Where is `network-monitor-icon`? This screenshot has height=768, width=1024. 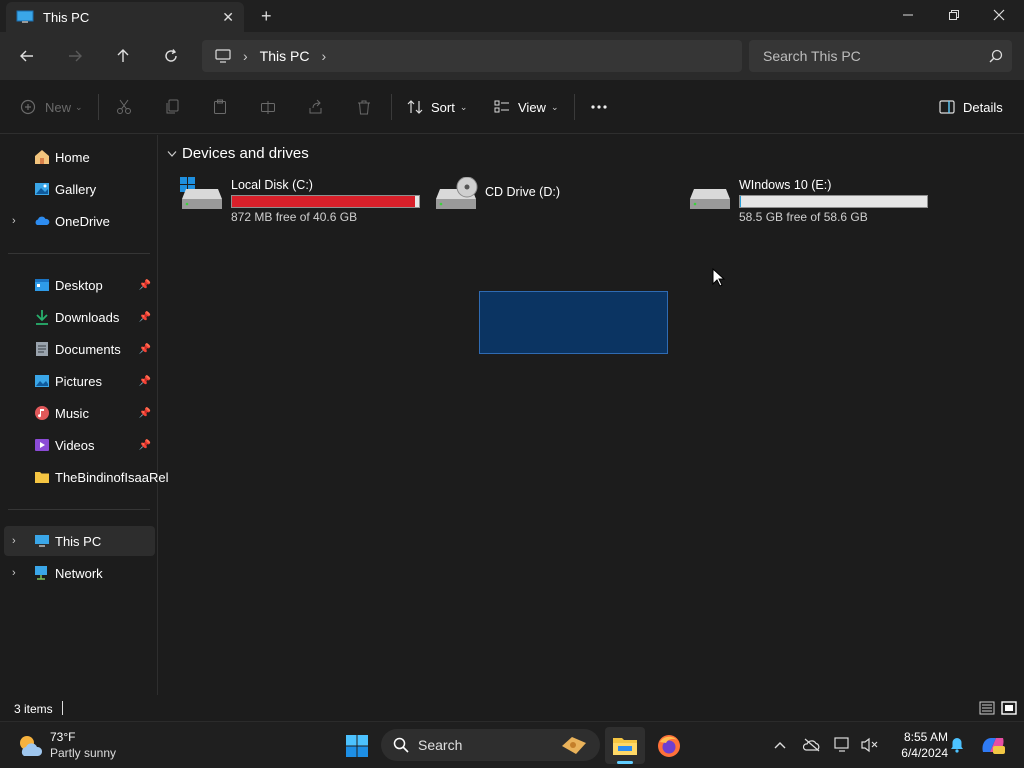 network-monitor-icon is located at coordinates (841, 744).